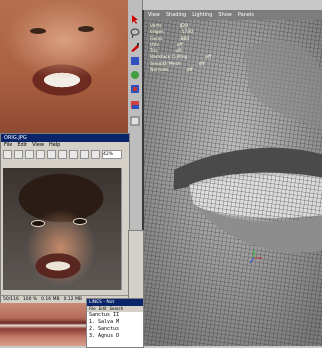 The height and width of the screenshot is (348, 322). What do you see at coordinates (246, 15) in the screenshot?
I see `menu-panels: Panels` at bounding box center [246, 15].